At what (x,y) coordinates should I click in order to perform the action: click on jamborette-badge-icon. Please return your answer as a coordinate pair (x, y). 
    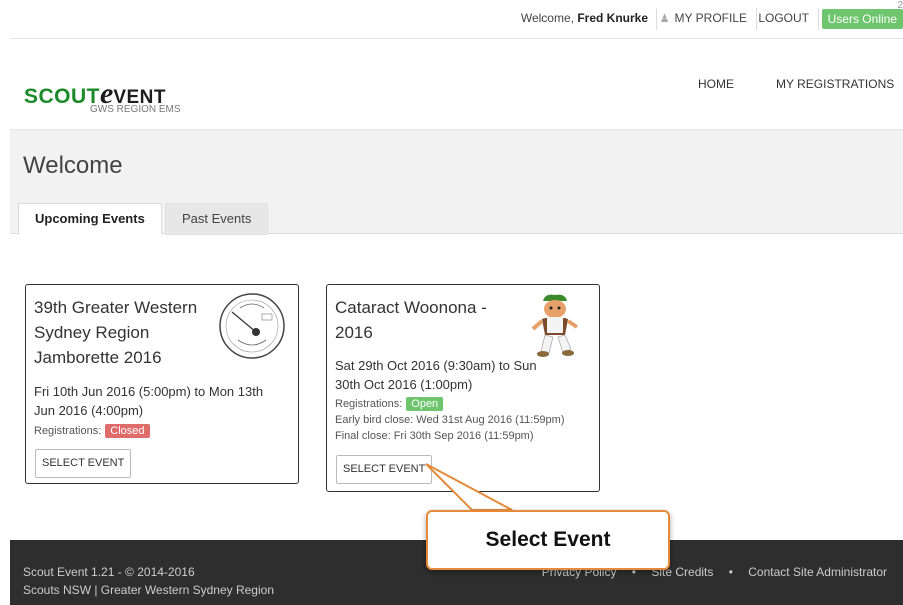
    Looking at the image, I should click on (252, 326).